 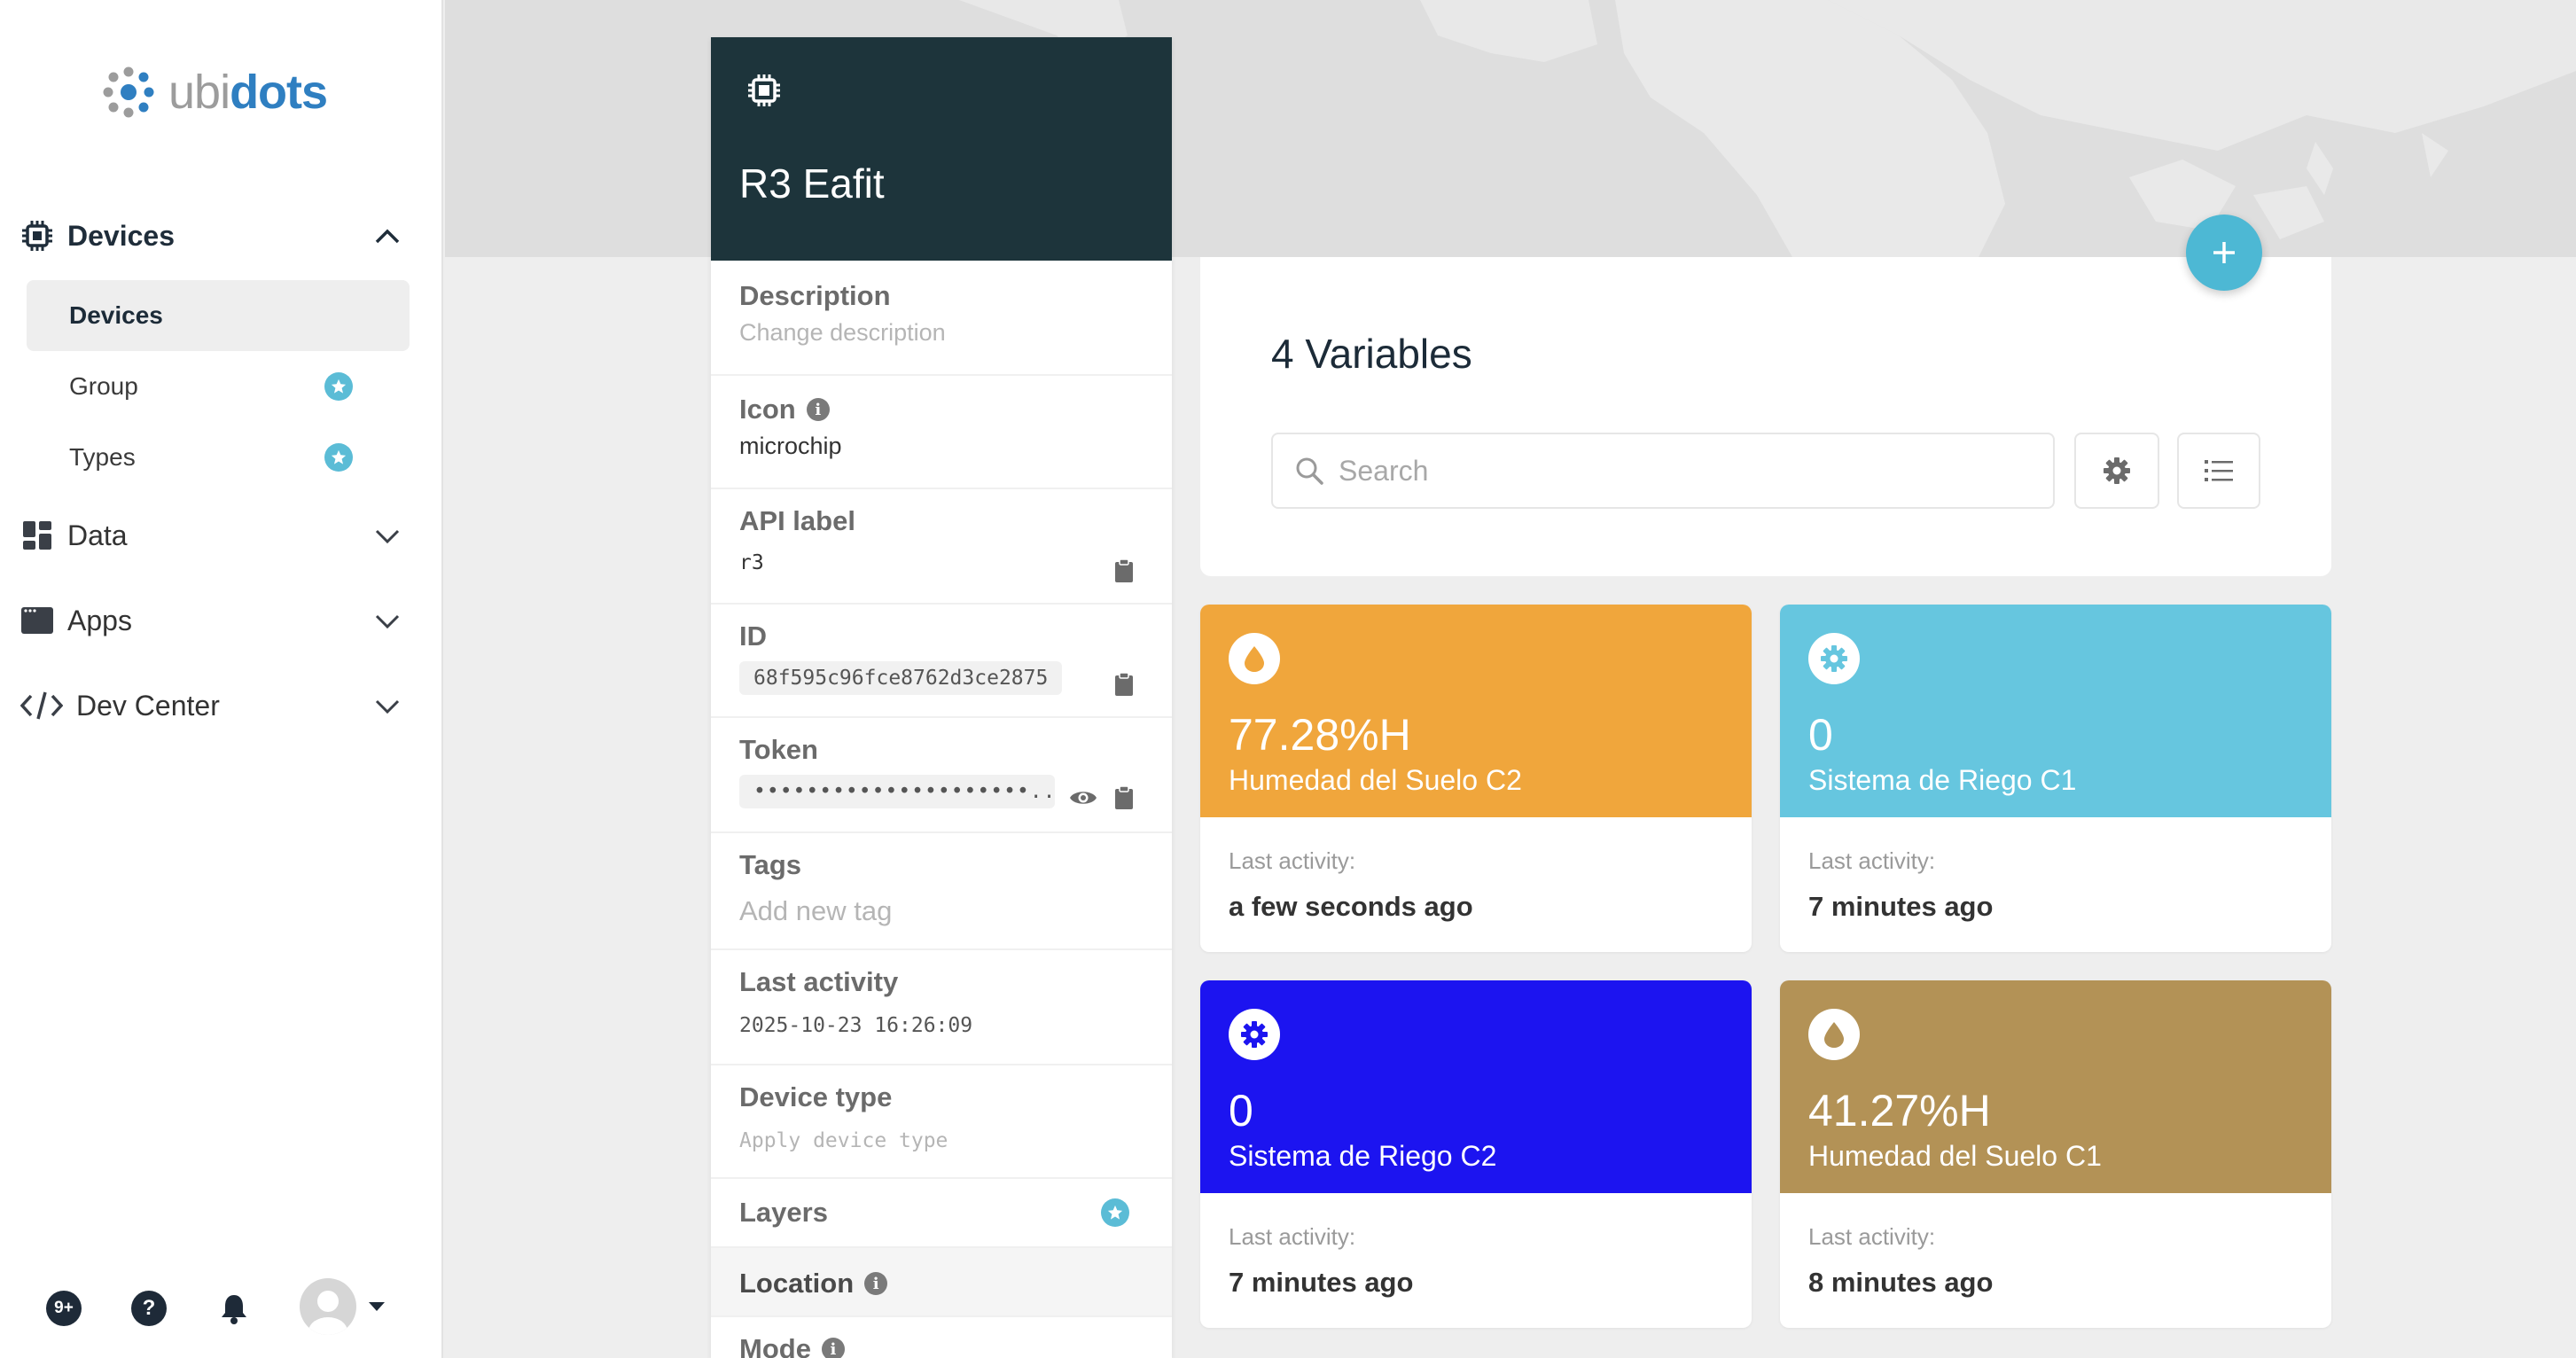 I want to click on mode-label-text: Mode, so click(x=775, y=1345).